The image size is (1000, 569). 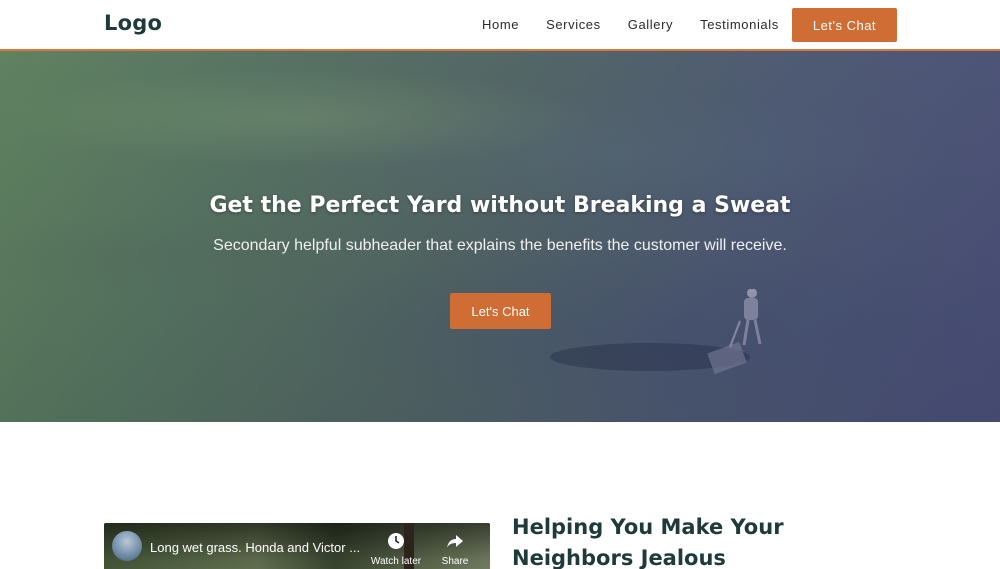 What do you see at coordinates (133, 23) in the screenshot?
I see `logo: Logo` at bounding box center [133, 23].